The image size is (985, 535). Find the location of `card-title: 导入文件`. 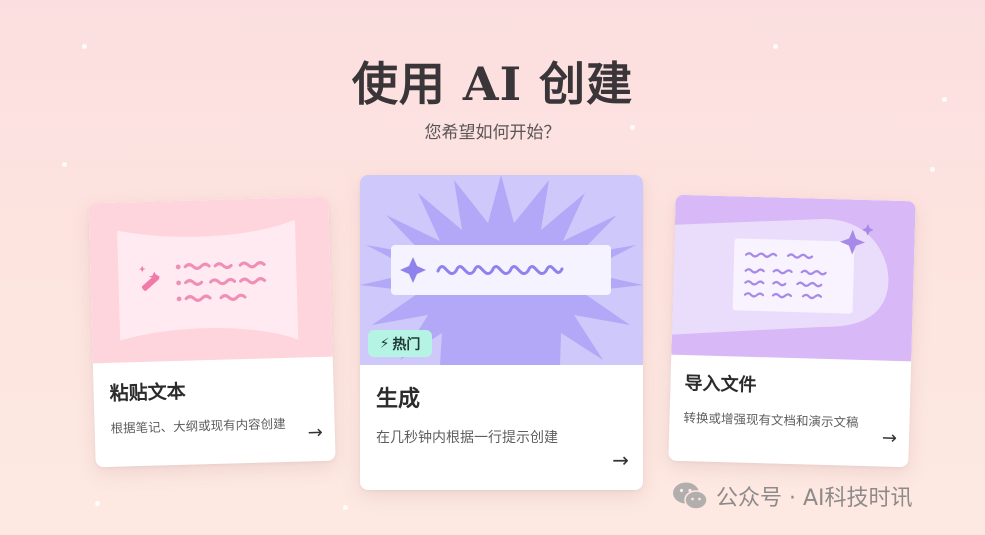

card-title: 导入文件 is located at coordinates (720, 385).